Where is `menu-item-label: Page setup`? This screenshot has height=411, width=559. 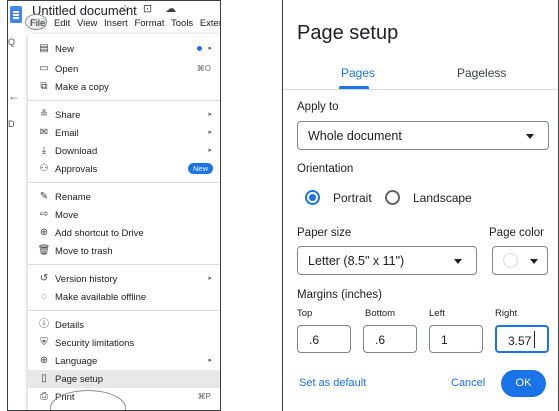
menu-item-label: Page setup is located at coordinates (79, 379).